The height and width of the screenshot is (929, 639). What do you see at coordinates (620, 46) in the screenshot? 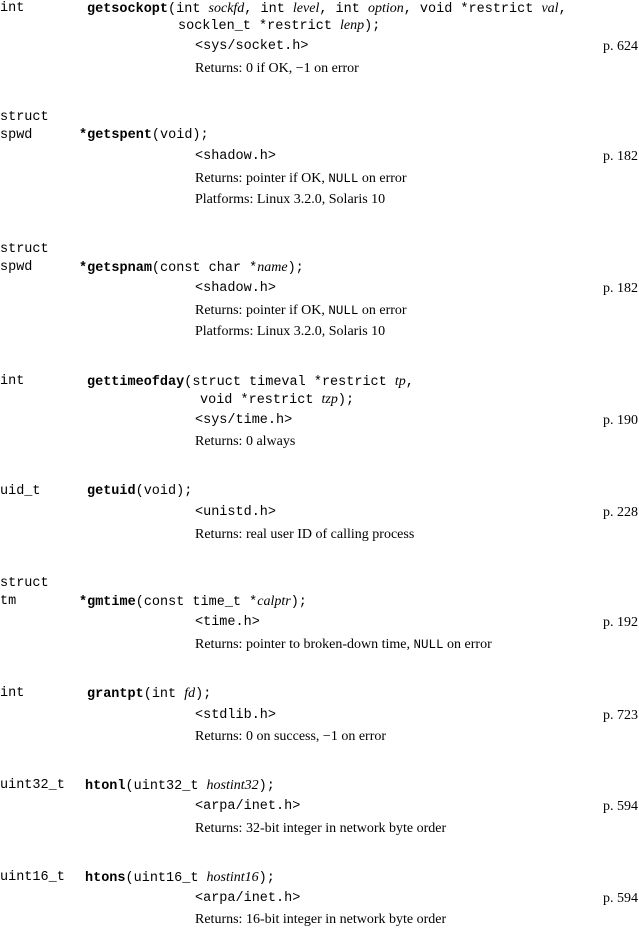
I see `page-reference: p. 624` at bounding box center [620, 46].